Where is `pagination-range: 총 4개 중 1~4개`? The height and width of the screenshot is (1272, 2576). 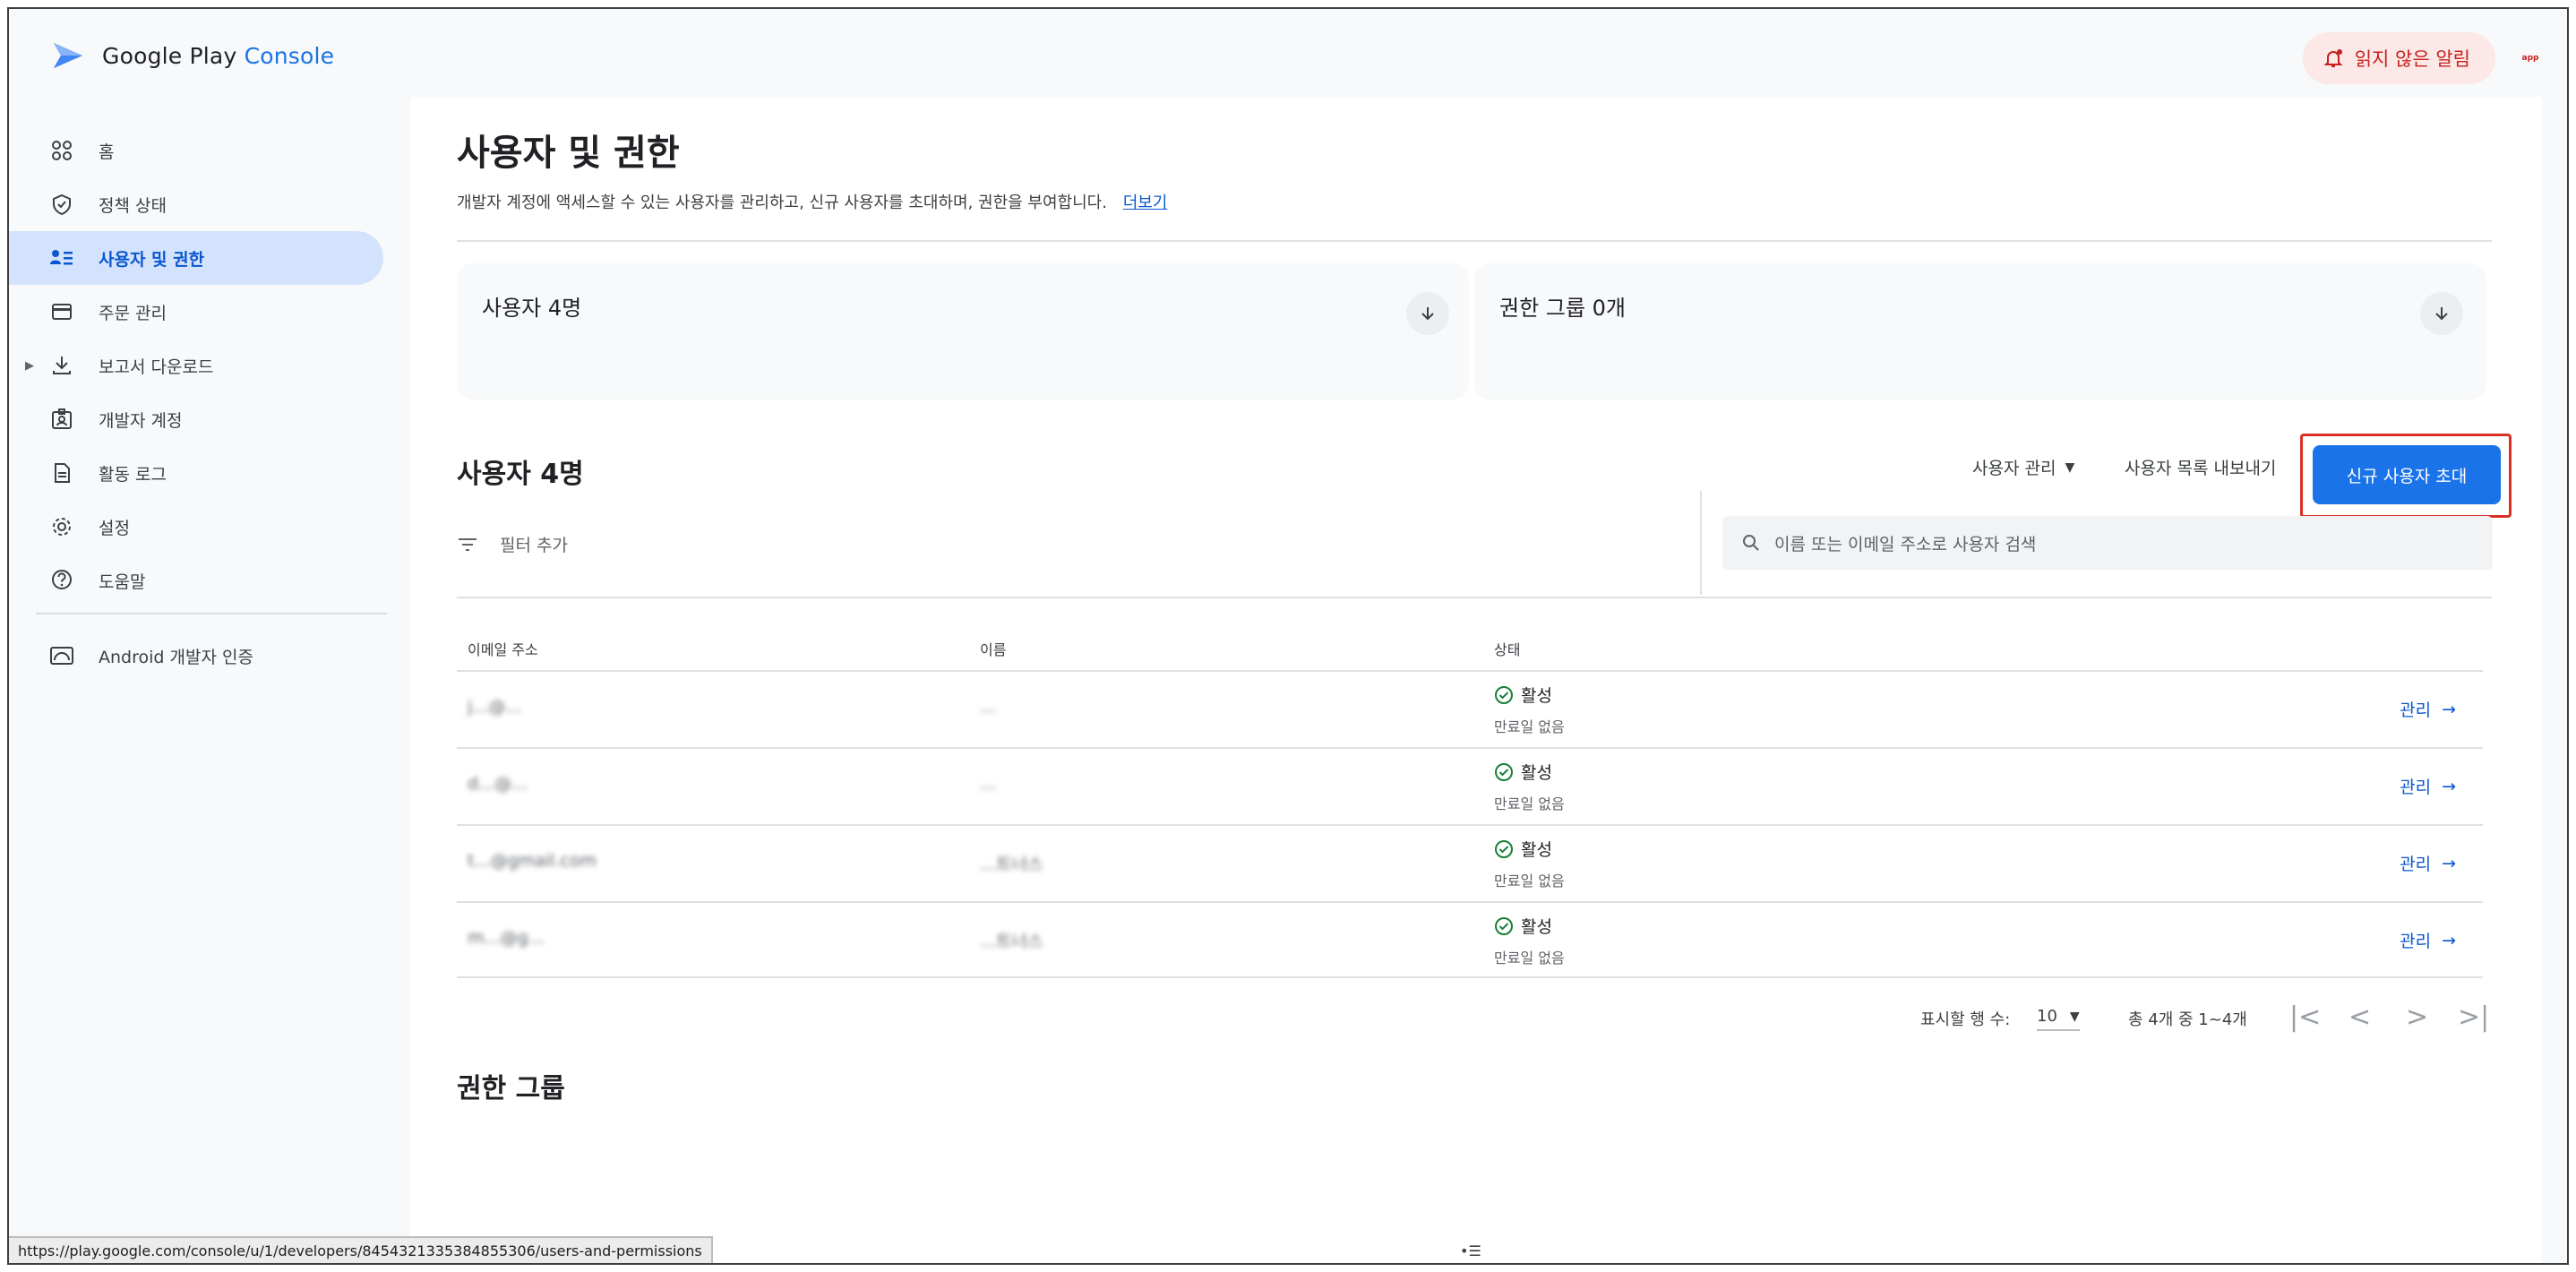 pagination-range: 총 4개 중 1~4개 is located at coordinates (2187, 1020).